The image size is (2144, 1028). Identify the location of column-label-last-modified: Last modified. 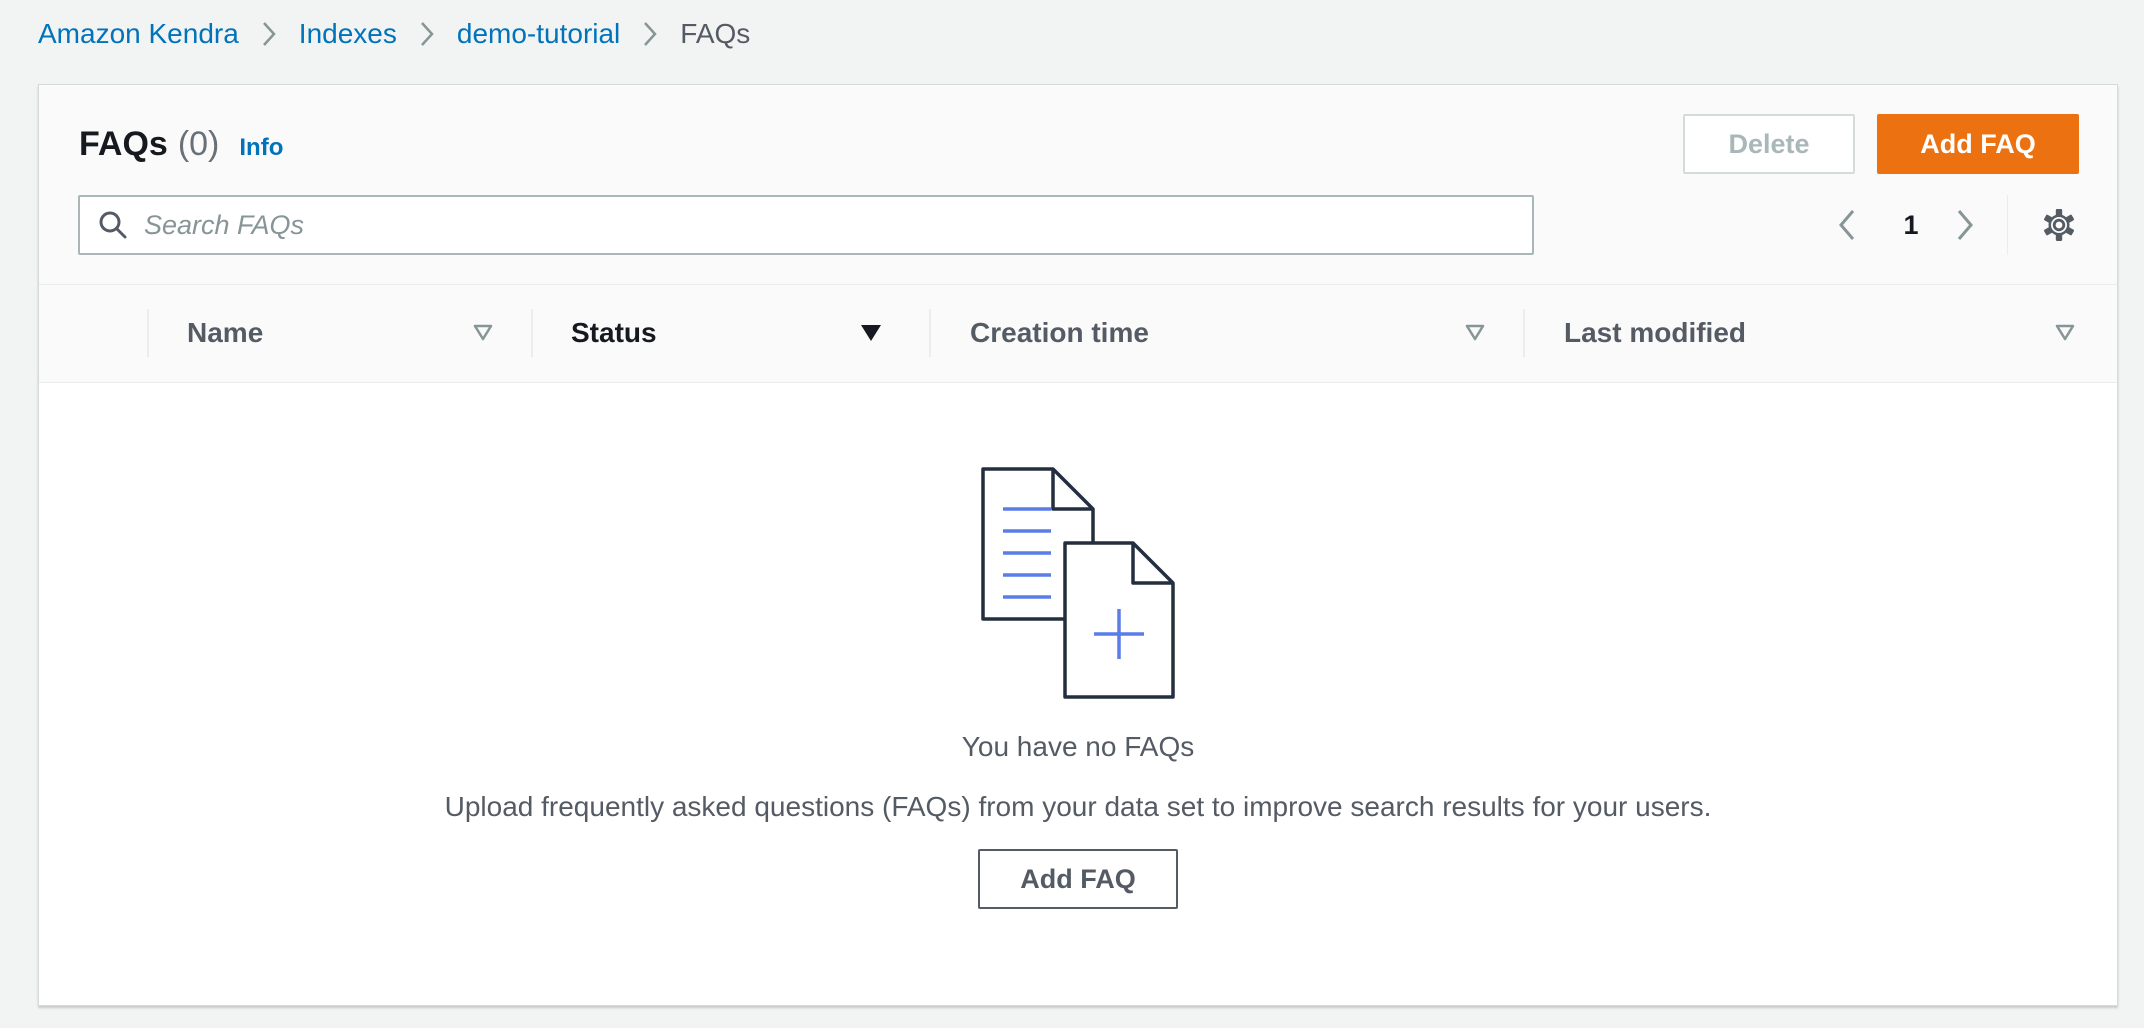
(1655, 332).